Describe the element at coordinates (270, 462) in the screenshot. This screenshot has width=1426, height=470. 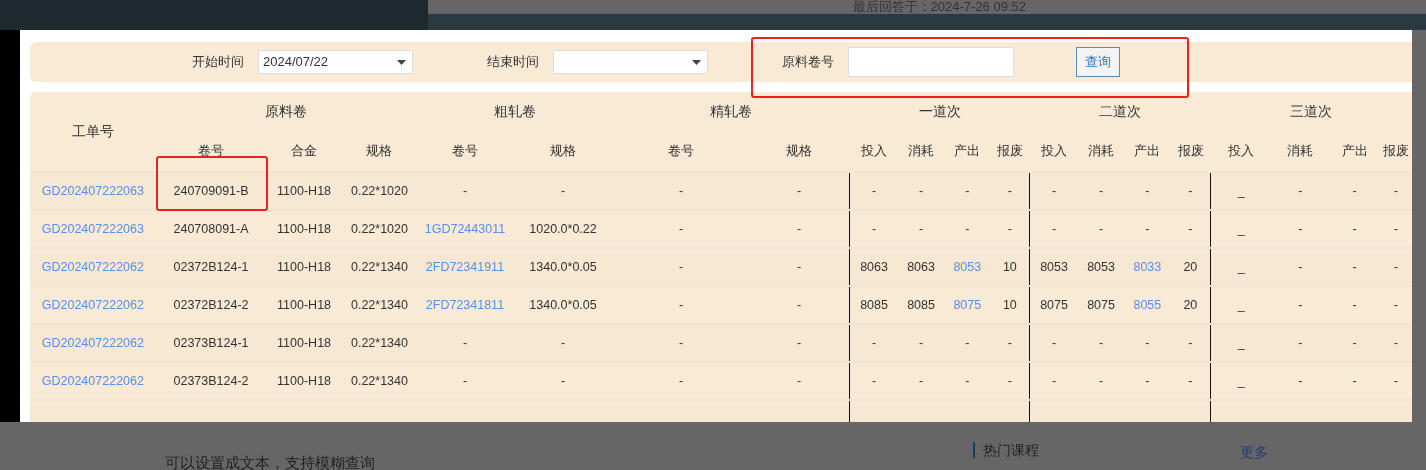
I see `comment-text: 可以设置成文本，支持模糊查询` at that location.